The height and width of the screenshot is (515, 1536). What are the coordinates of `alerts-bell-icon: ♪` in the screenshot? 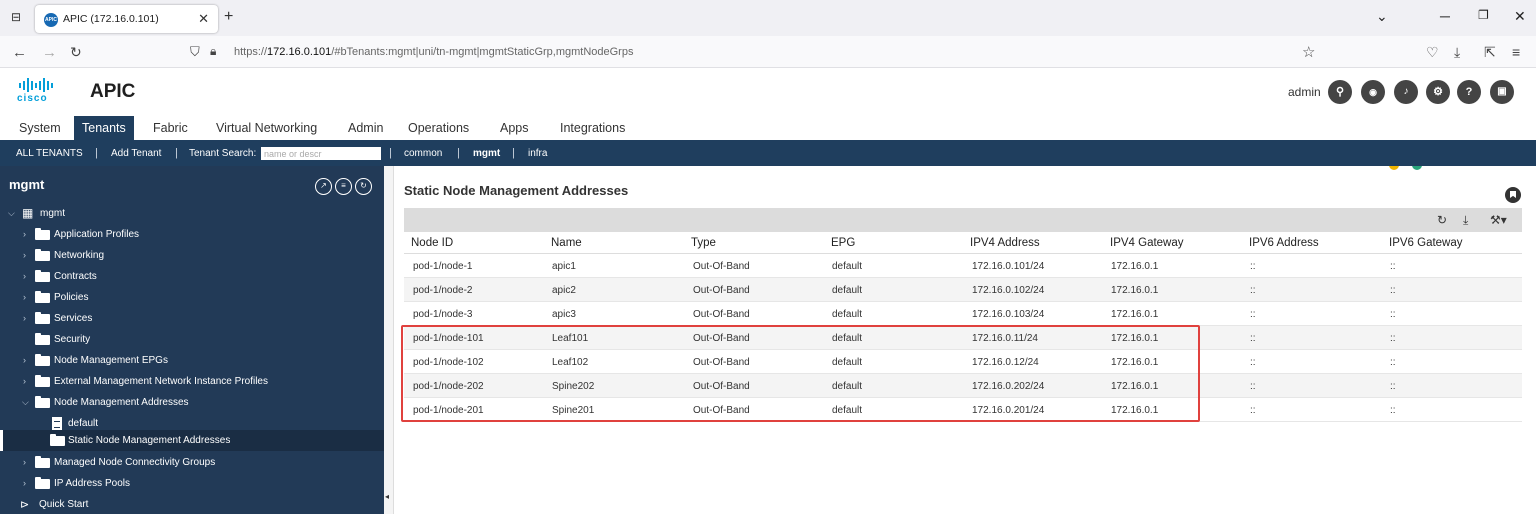 It's located at (1406, 92).